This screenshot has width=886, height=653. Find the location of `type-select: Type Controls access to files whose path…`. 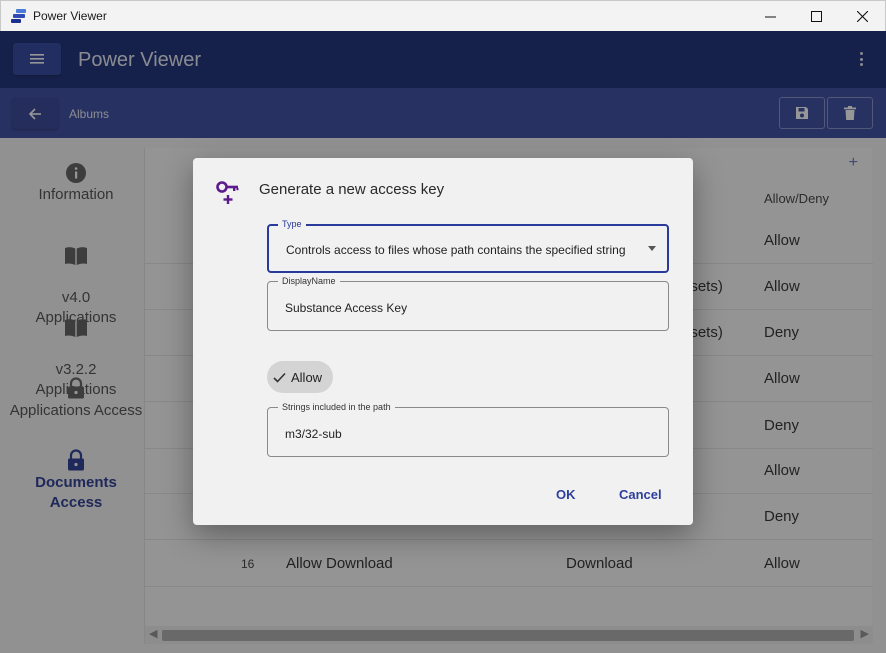

type-select: Type Controls access to files whose path… is located at coordinates (468, 245).